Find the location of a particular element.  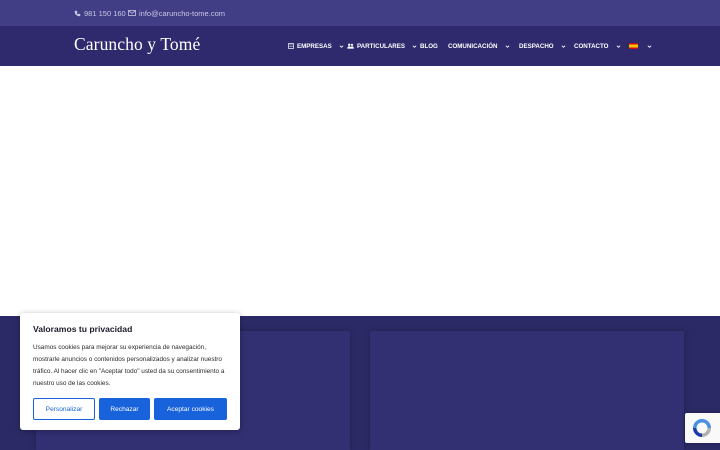

nav-item-empresas: EMPRESAS is located at coordinates (316, 46).